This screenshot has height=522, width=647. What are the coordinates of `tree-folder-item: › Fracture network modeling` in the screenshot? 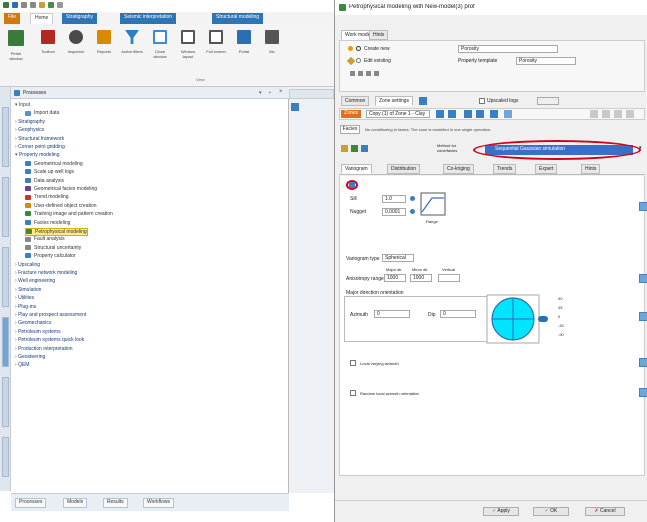 It's located at (46, 273).